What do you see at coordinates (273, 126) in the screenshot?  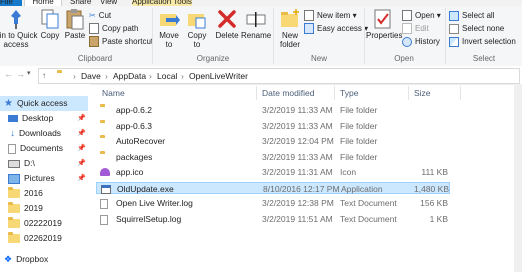 I see `table-row: app-0.6.3 3/2/2019 11:33 AM File folder` at bounding box center [273, 126].